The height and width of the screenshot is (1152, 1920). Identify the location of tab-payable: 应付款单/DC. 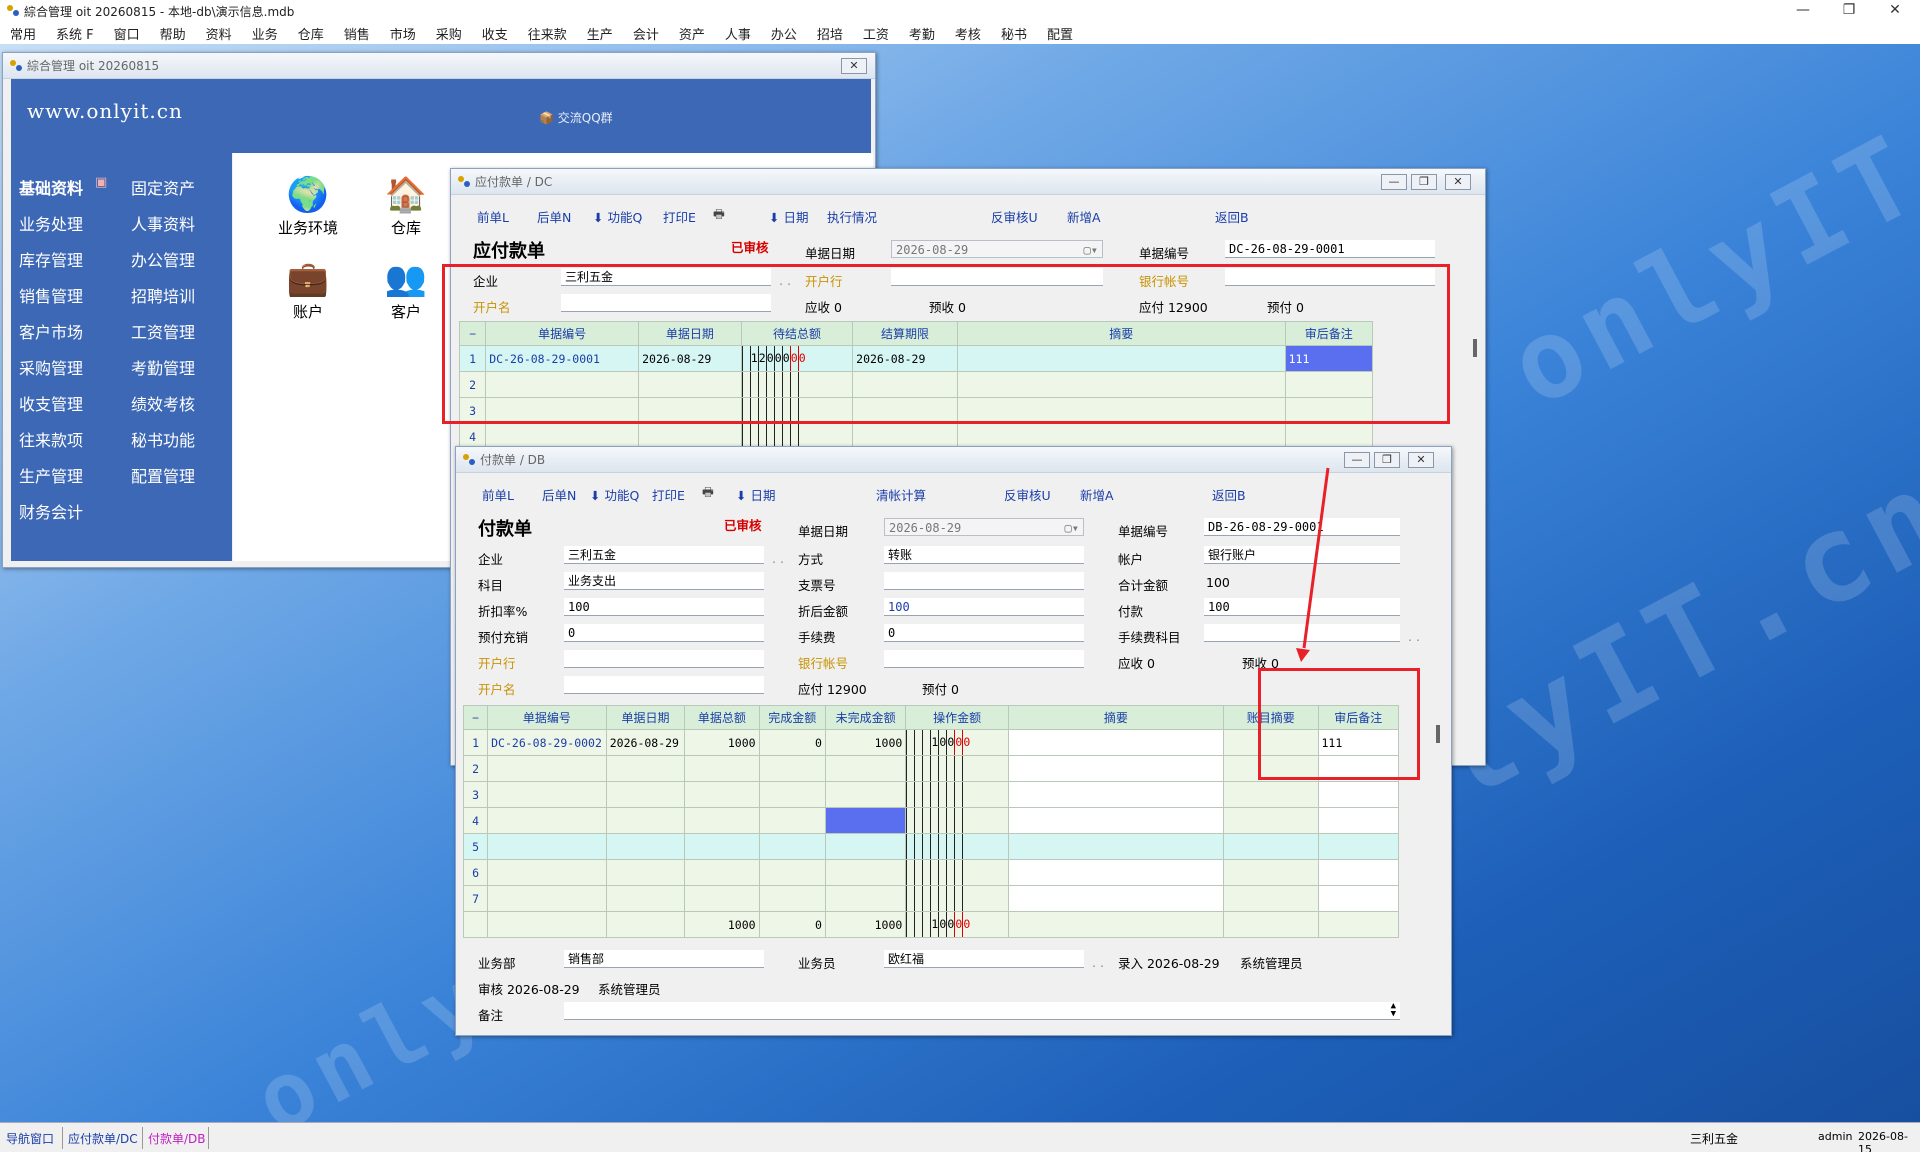
(103, 1138).